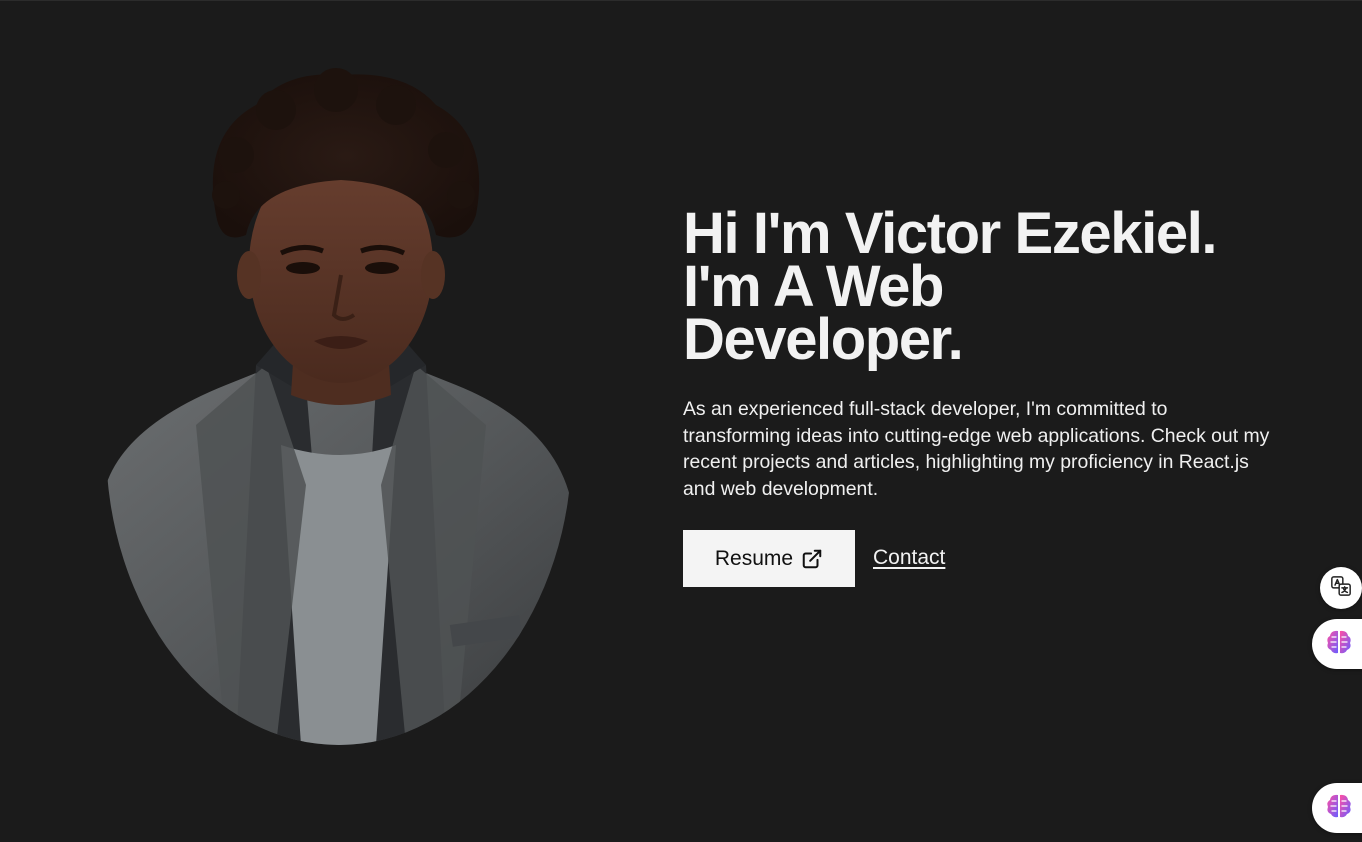 This screenshot has width=1362, height=842. I want to click on assistant-button-secondary, so click(1337, 808).